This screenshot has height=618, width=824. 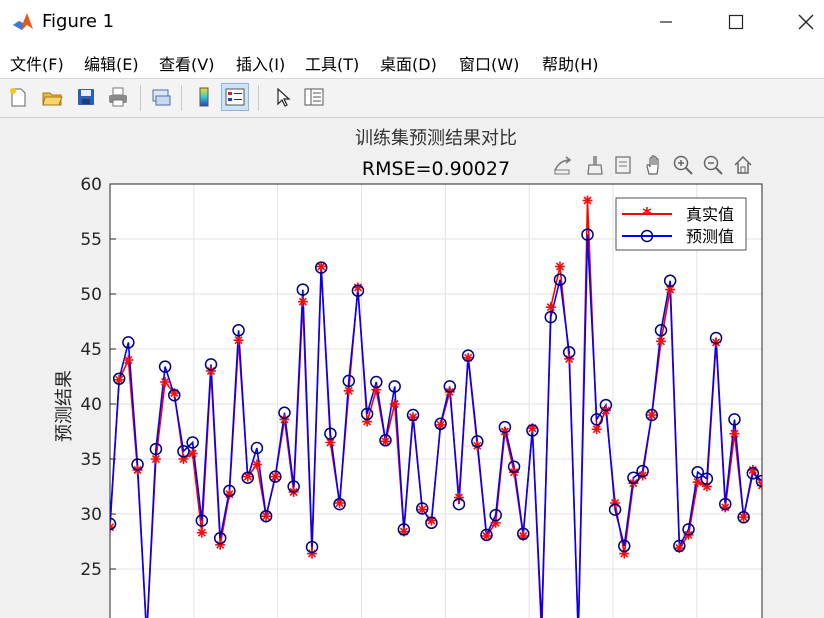 What do you see at coordinates (91, 515) in the screenshot?
I see `y-tick-label: 30` at bounding box center [91, 515].